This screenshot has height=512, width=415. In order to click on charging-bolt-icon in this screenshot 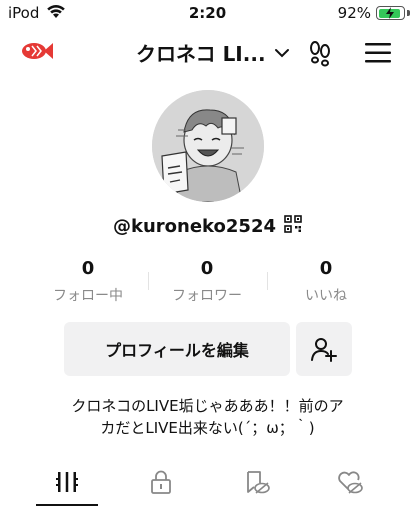, I will do `click(390, 13)`.